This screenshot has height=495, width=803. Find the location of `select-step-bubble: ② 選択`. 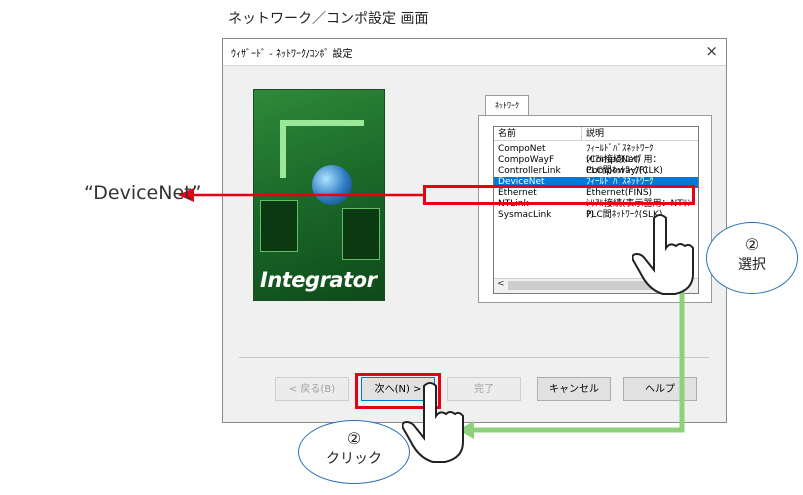

select-step-bubble: ② 選択 is located at coordinates (752, 258).